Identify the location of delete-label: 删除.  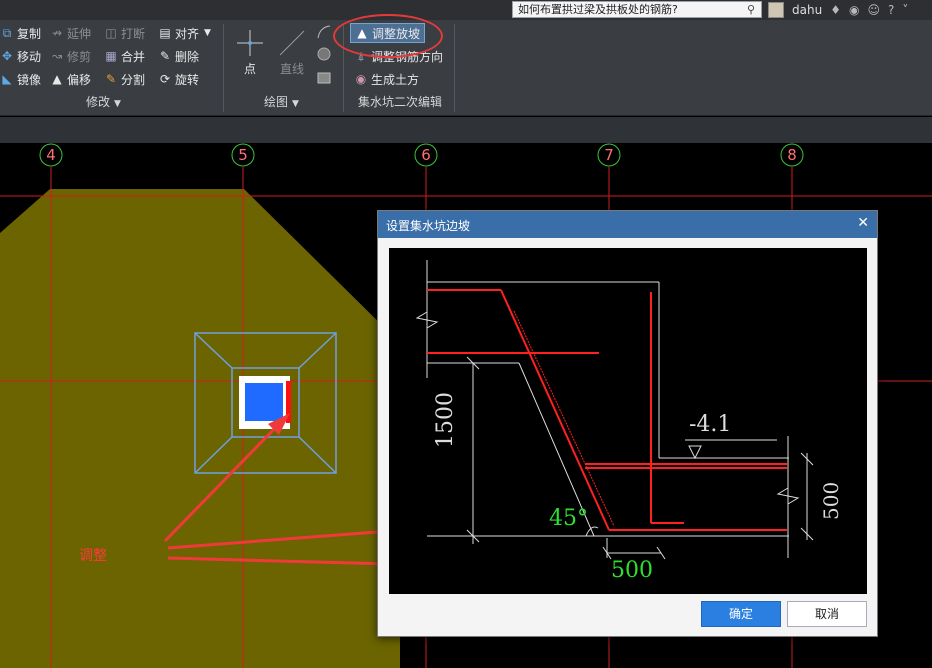
(187, 56).